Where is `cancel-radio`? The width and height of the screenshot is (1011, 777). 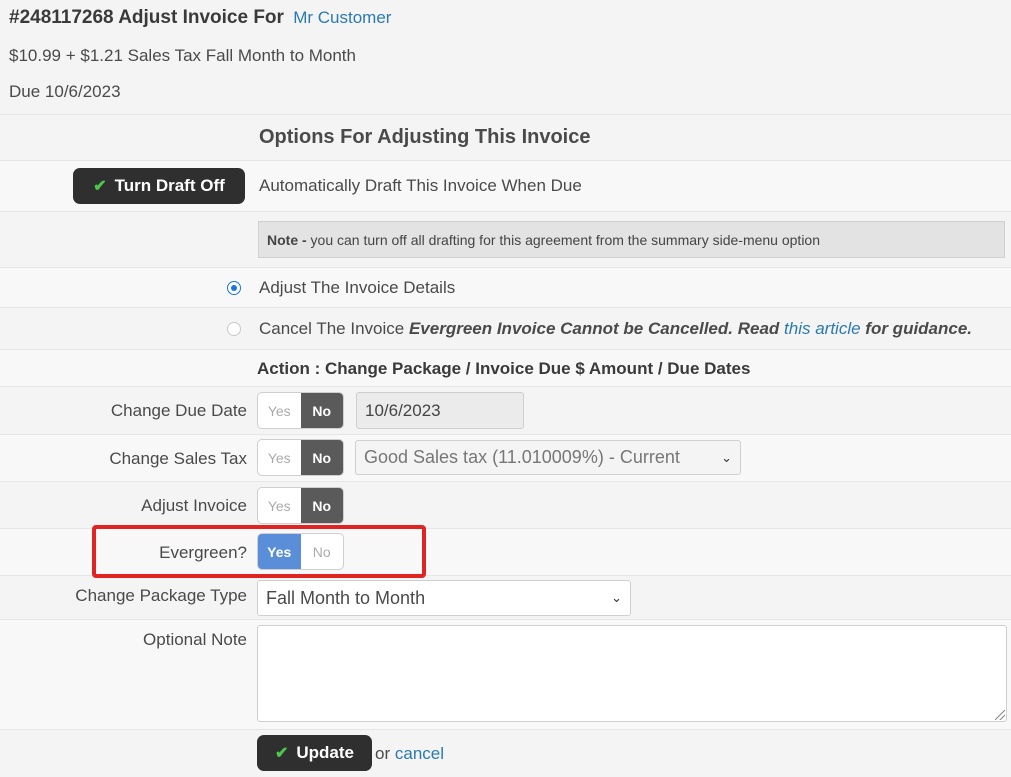 cancel-radio is located at coordinates (234, 329).